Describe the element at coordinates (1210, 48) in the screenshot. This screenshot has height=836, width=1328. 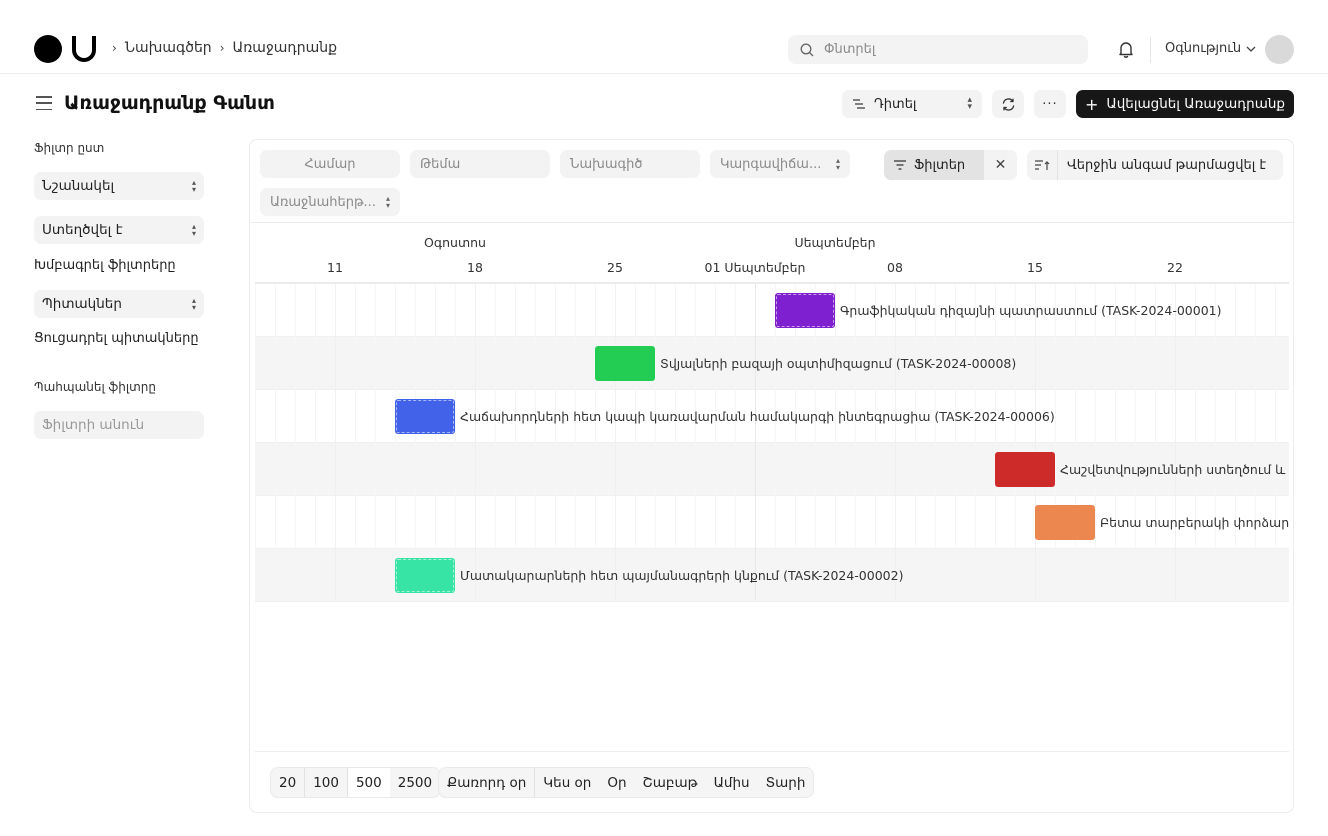
I see `help-menu: Օգնություն` at that location.